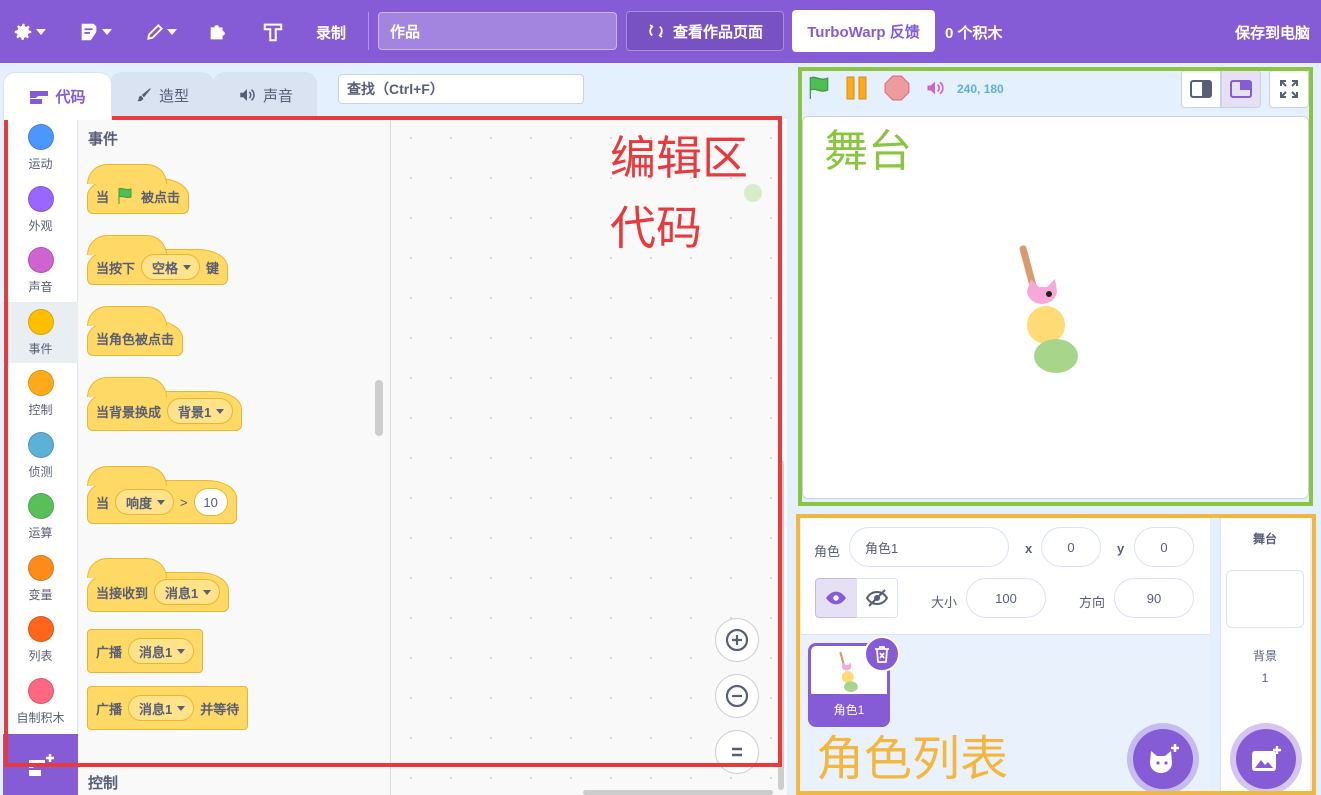 The image size is (1321, 795). What do you see at coordinates (103, 139) in the screenshot?
I see `section-title-events: 事件` at bounding box center [103, 139].